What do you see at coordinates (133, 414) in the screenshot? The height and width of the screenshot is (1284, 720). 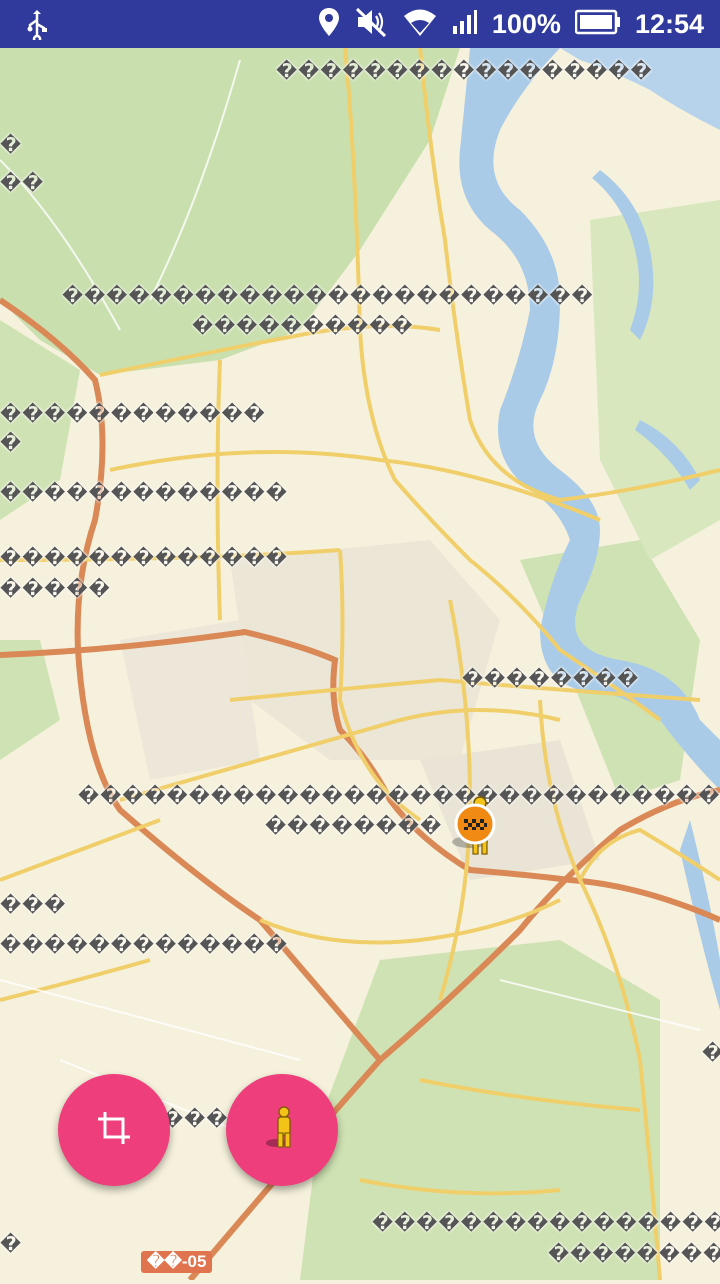 I see `map-label: ������������` at bounding box center [133, 414].